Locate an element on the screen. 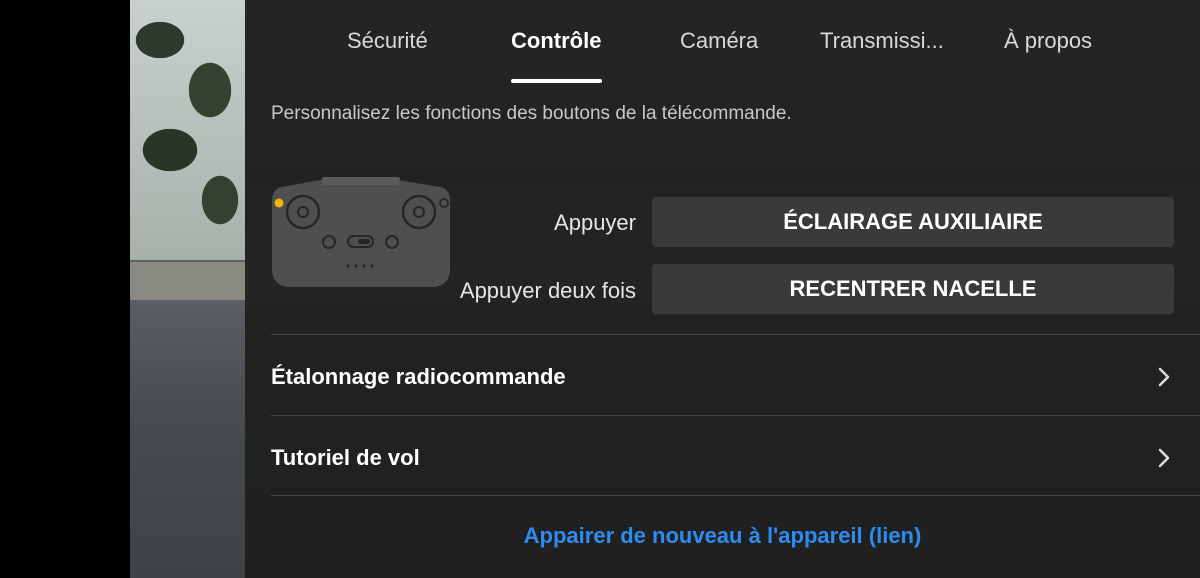  tab-camera: Caméra is located at coordinates (719, 41).